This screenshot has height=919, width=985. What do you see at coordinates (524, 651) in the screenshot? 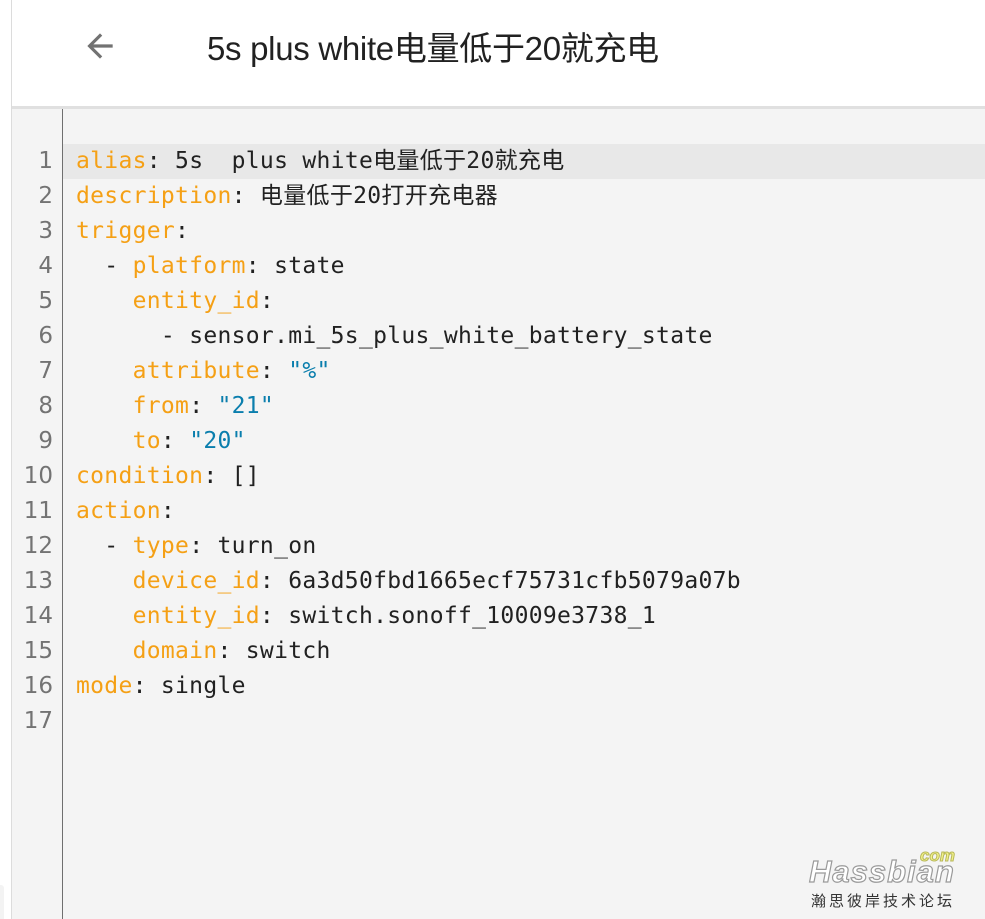
I see `code-content: domain: switch` at bounding box center [524, 651].